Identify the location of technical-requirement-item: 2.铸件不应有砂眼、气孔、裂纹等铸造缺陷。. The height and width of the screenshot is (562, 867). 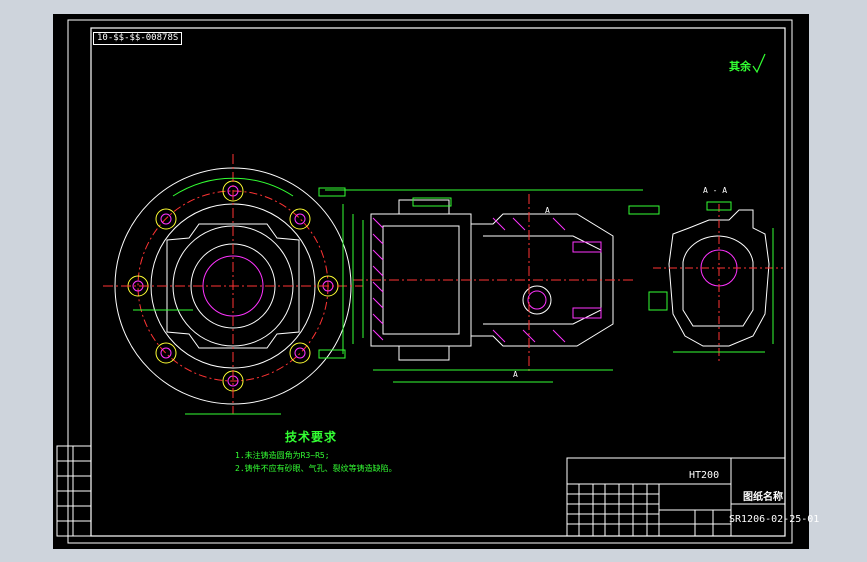
(316, 468).